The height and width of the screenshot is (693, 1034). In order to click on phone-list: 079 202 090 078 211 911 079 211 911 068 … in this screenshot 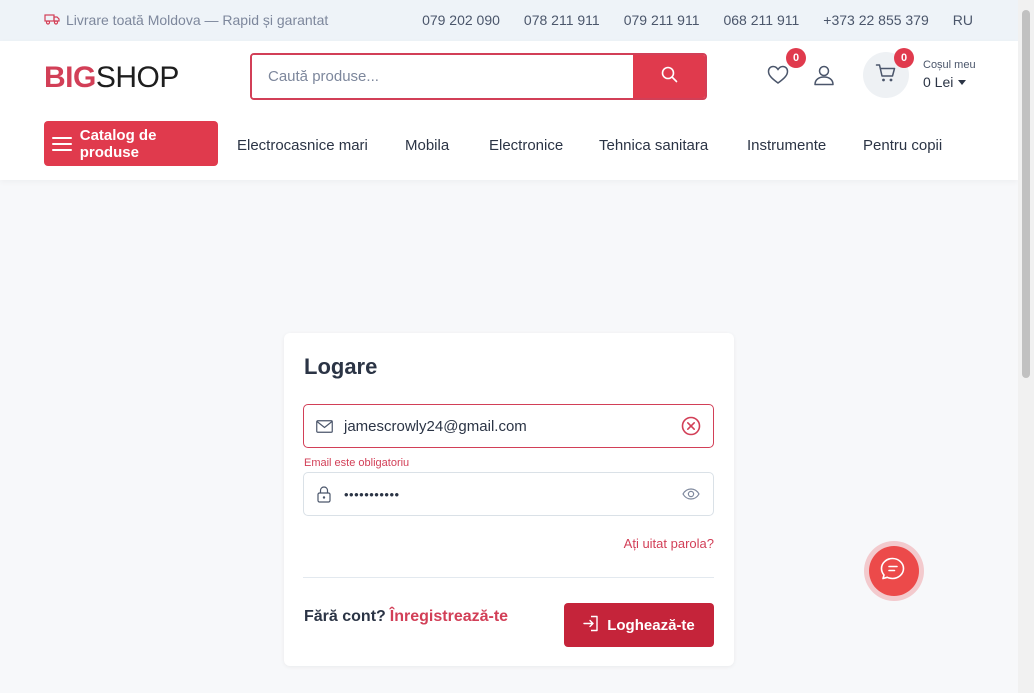, I will do `click(685, 20)`.